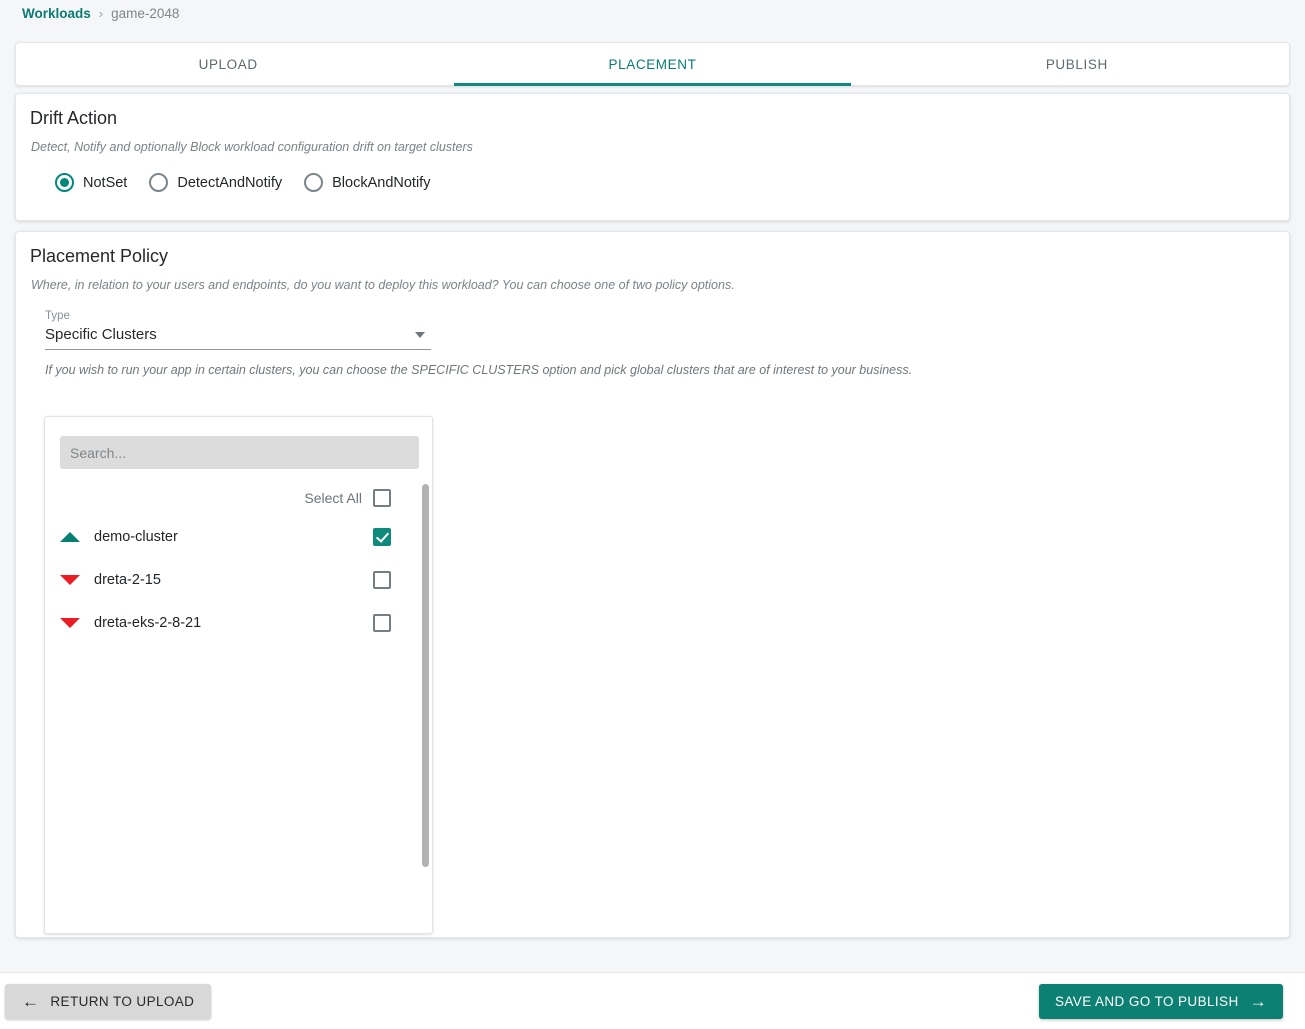 Image resolution: width=1305 pixels, height=1029 pixels. I want to click on tab-upload: UPLOAD, so click(228, 64).